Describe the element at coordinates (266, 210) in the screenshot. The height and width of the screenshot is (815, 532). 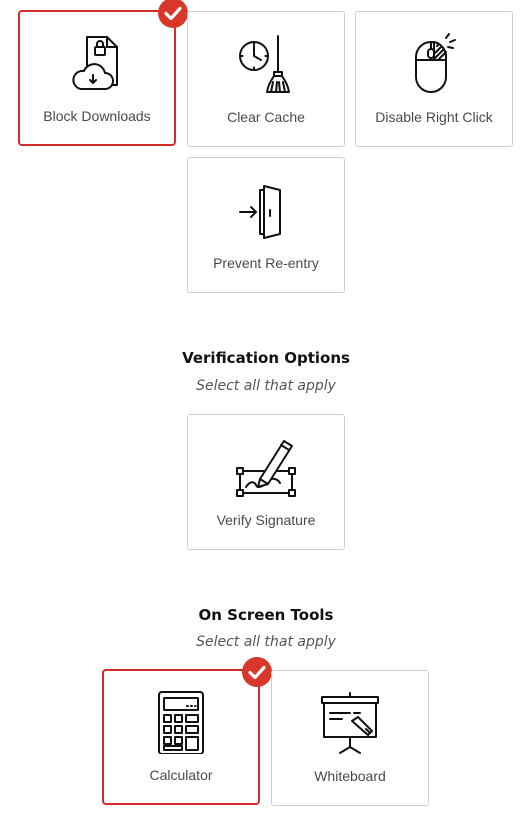
I see `door-enter-icon` at that location.